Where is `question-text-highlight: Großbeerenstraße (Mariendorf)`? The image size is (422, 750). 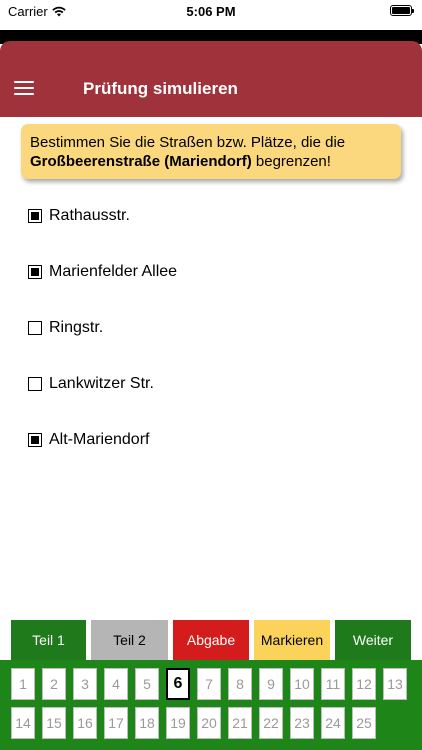 question-text-highlight: Großbeerenstraße (Mariendorf) is located at coordinates (141, 161).